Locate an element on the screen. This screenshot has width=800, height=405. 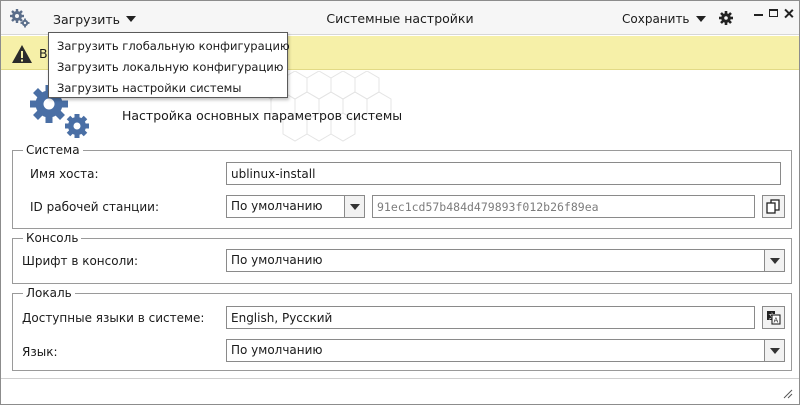
machine-id-field is located at coordinates (563, 206).